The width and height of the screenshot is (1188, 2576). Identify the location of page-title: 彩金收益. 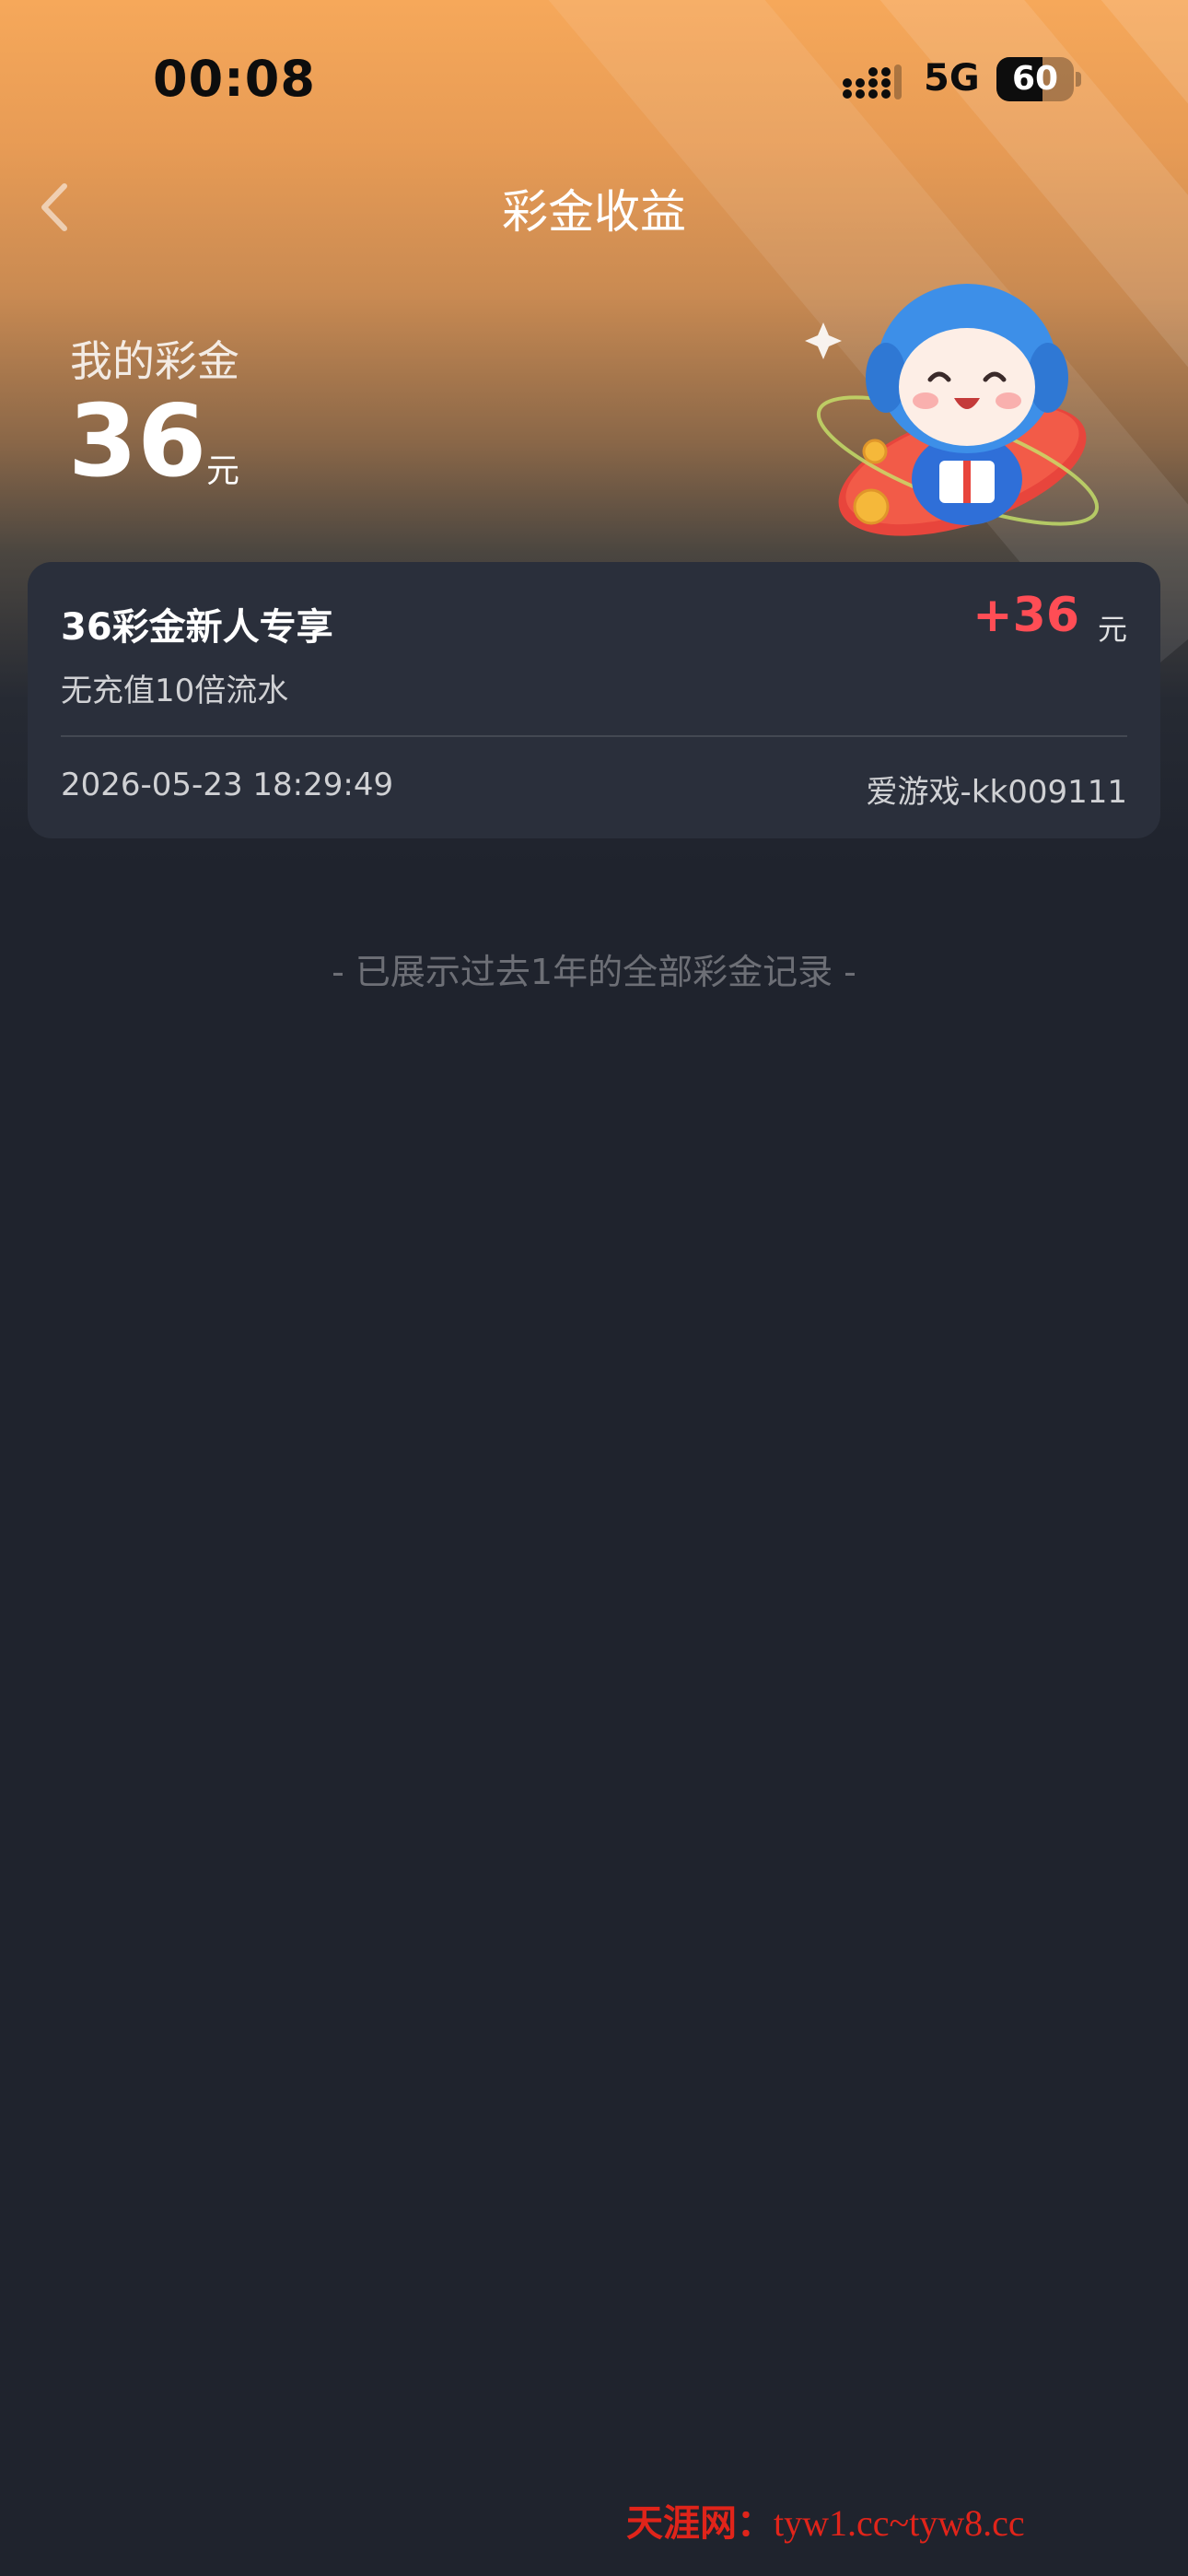
(594, 212).